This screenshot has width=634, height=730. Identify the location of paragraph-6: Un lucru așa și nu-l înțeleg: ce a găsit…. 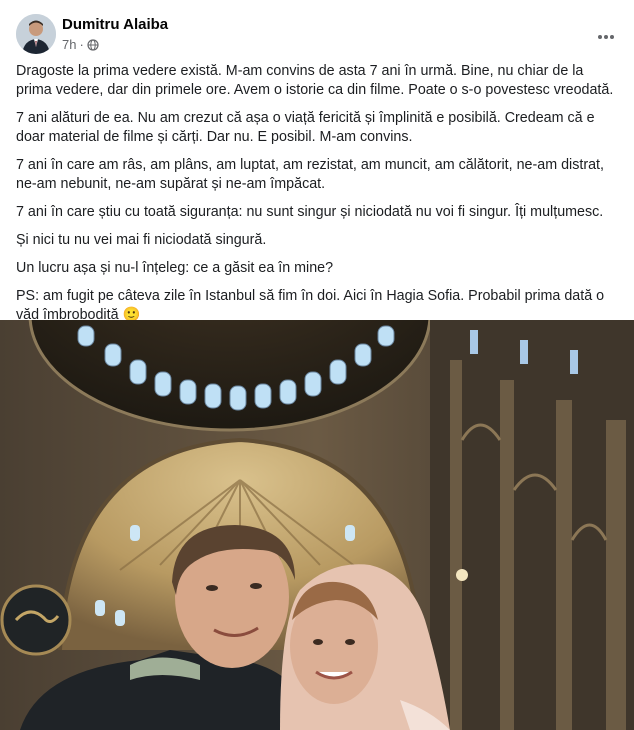
(175, 268).